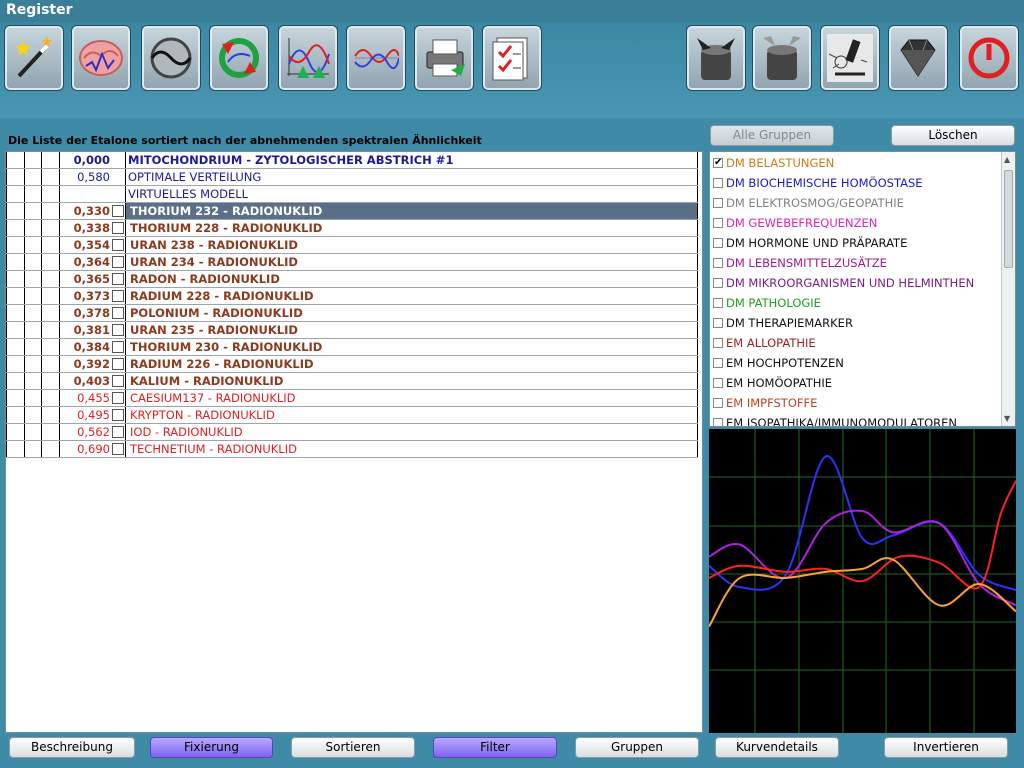 Image resolution: width=1024 pixels, height=768 pixels. Describe the element at coordinates (716, 58) in the screenshot. I see `funnel-down-button` at that location.